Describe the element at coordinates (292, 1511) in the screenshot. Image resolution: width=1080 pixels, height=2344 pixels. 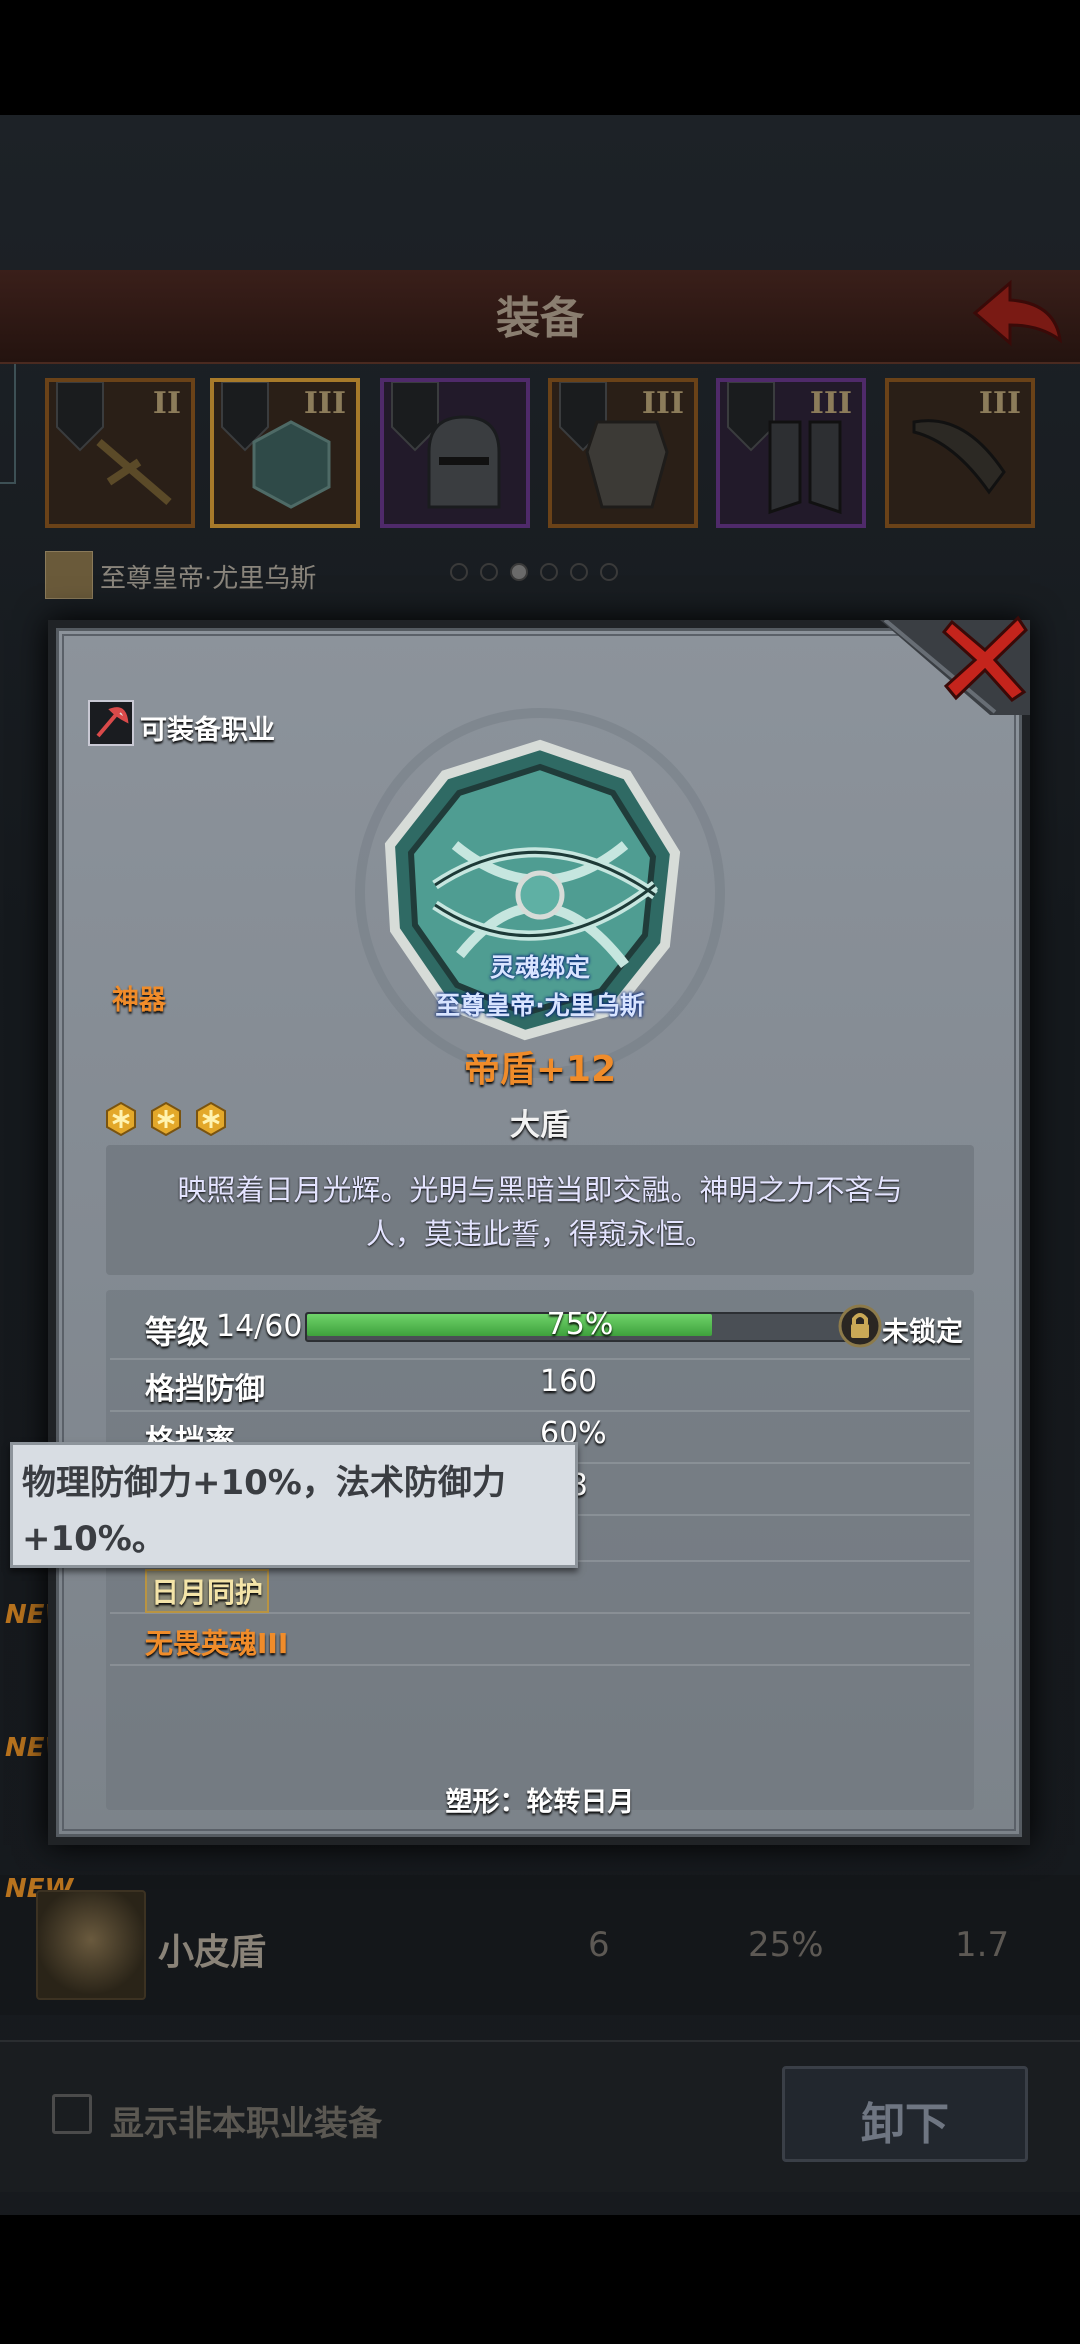
I see `tooltip-text: 物理防御力+10%，法术防御力 +10%。` at that location.